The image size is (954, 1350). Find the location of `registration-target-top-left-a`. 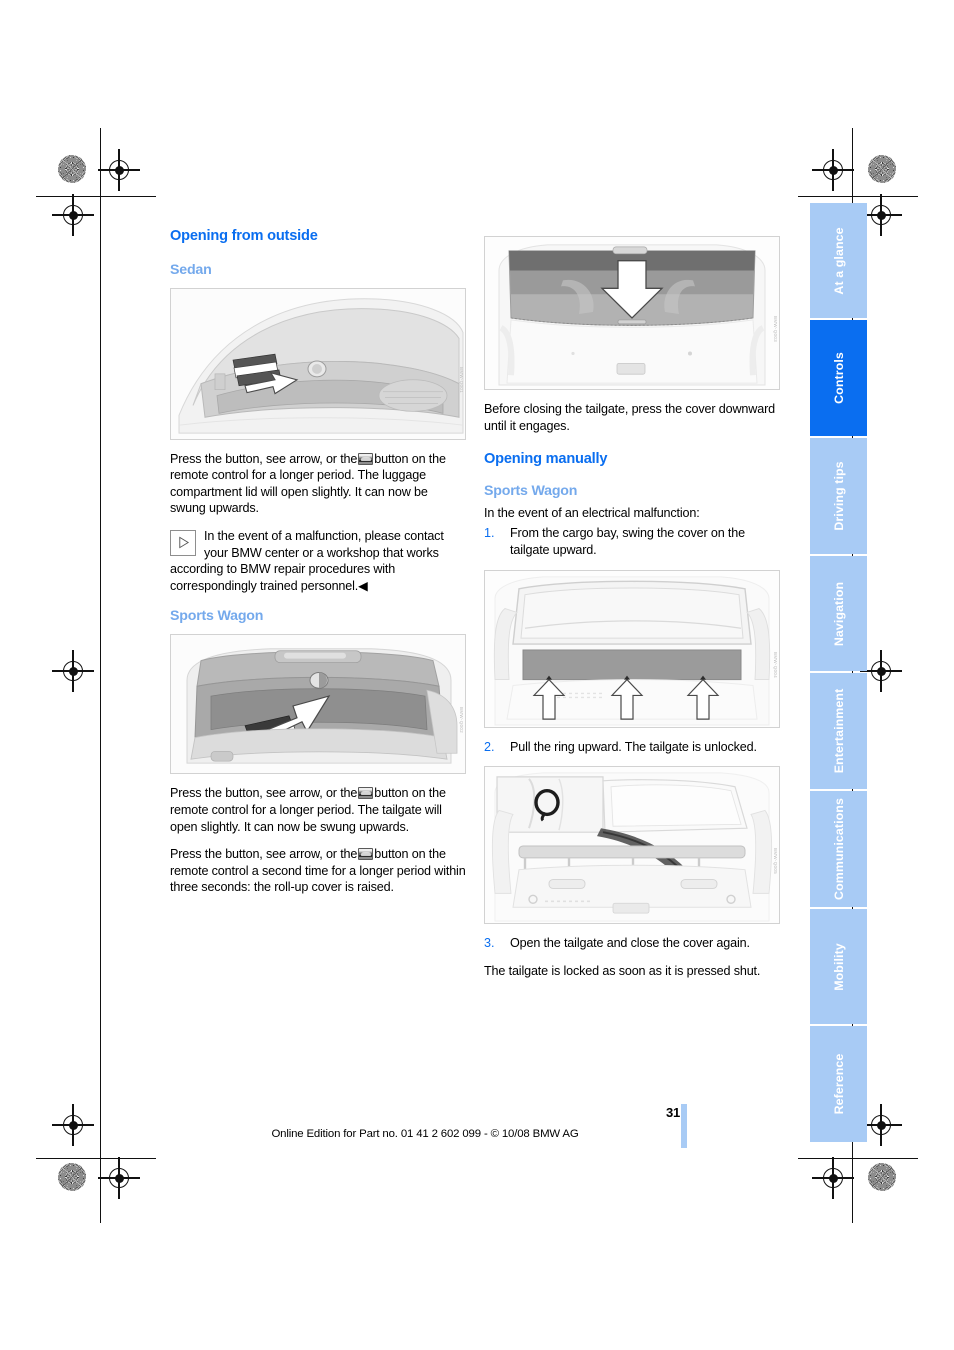

registration-target-top-left-a is located at coordinates (119, 170).